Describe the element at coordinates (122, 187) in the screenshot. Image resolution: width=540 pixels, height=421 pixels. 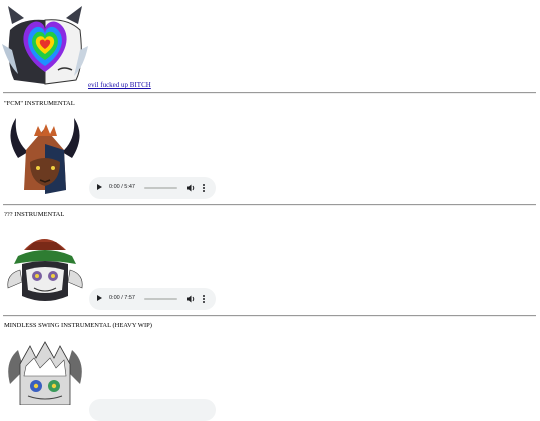
I see `time-display: 0:00 / 5:47` at that location.